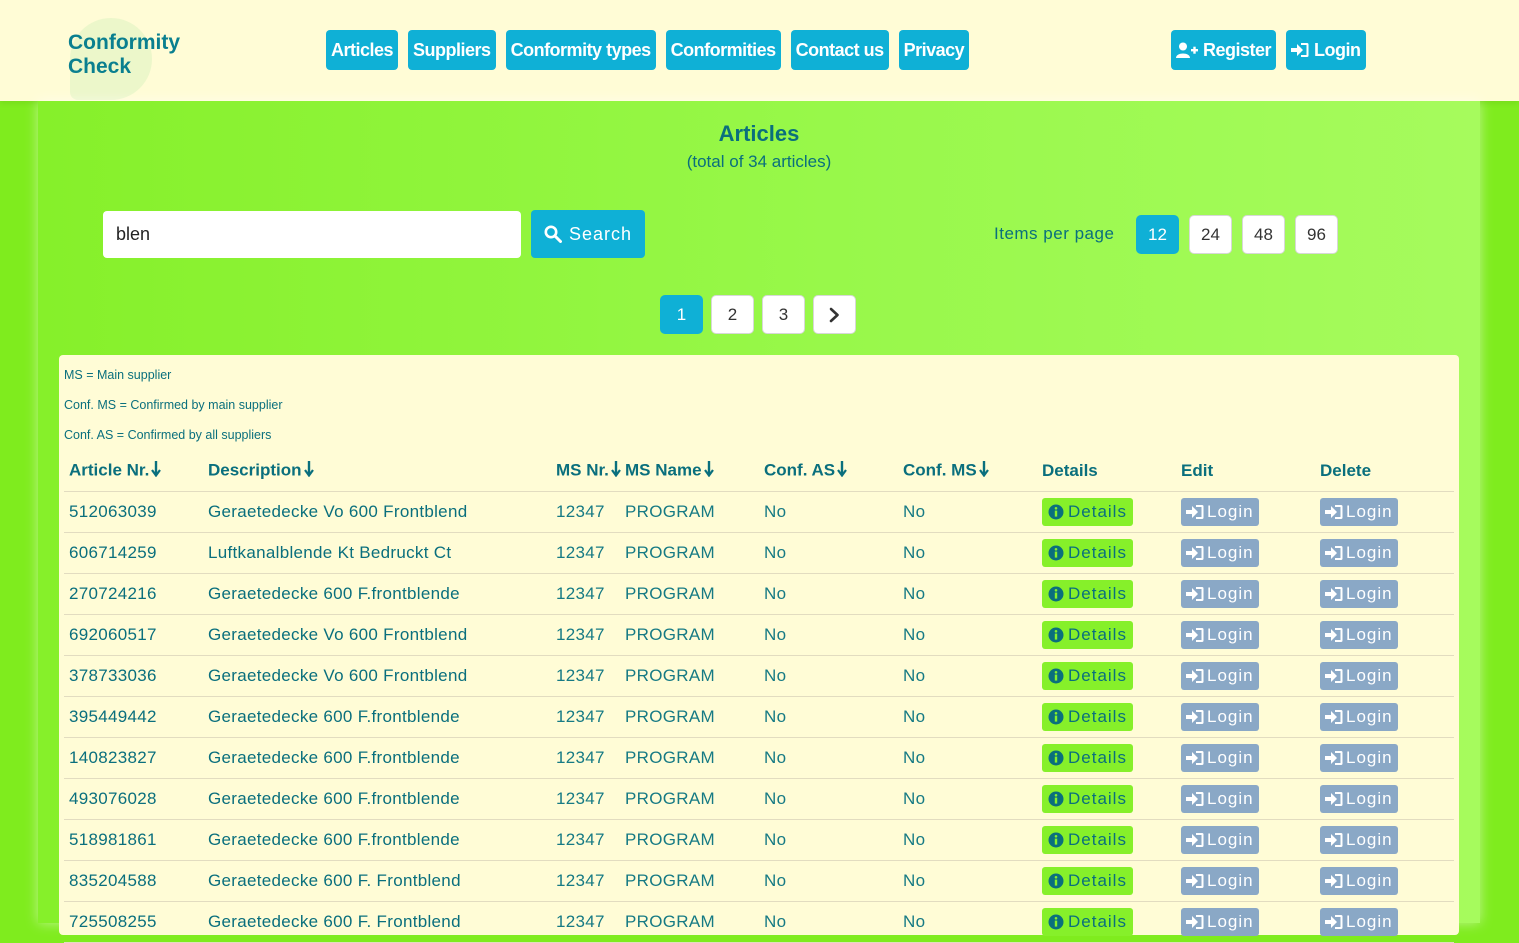 This screenshot has width=1519, height=943. What do you see at coordinates (723, 50) in the screenshot?
I see `nav-conformities: Conformities` at bounding box center [723, 50].